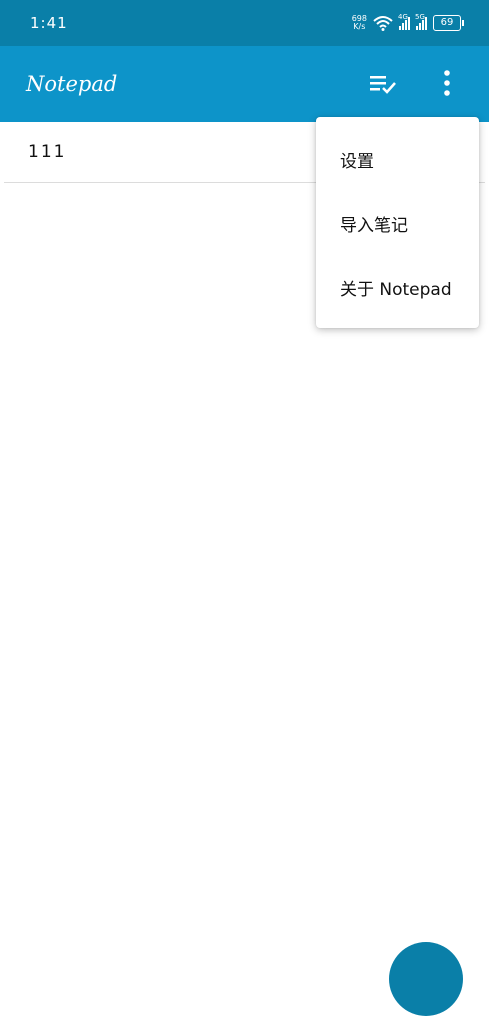 This screenshot has height=1016, width=489. What do you see at coordinates (403, 17) in the screenshot?
I see `signal-4g-label: 4G` at bounding box center [403, 17].